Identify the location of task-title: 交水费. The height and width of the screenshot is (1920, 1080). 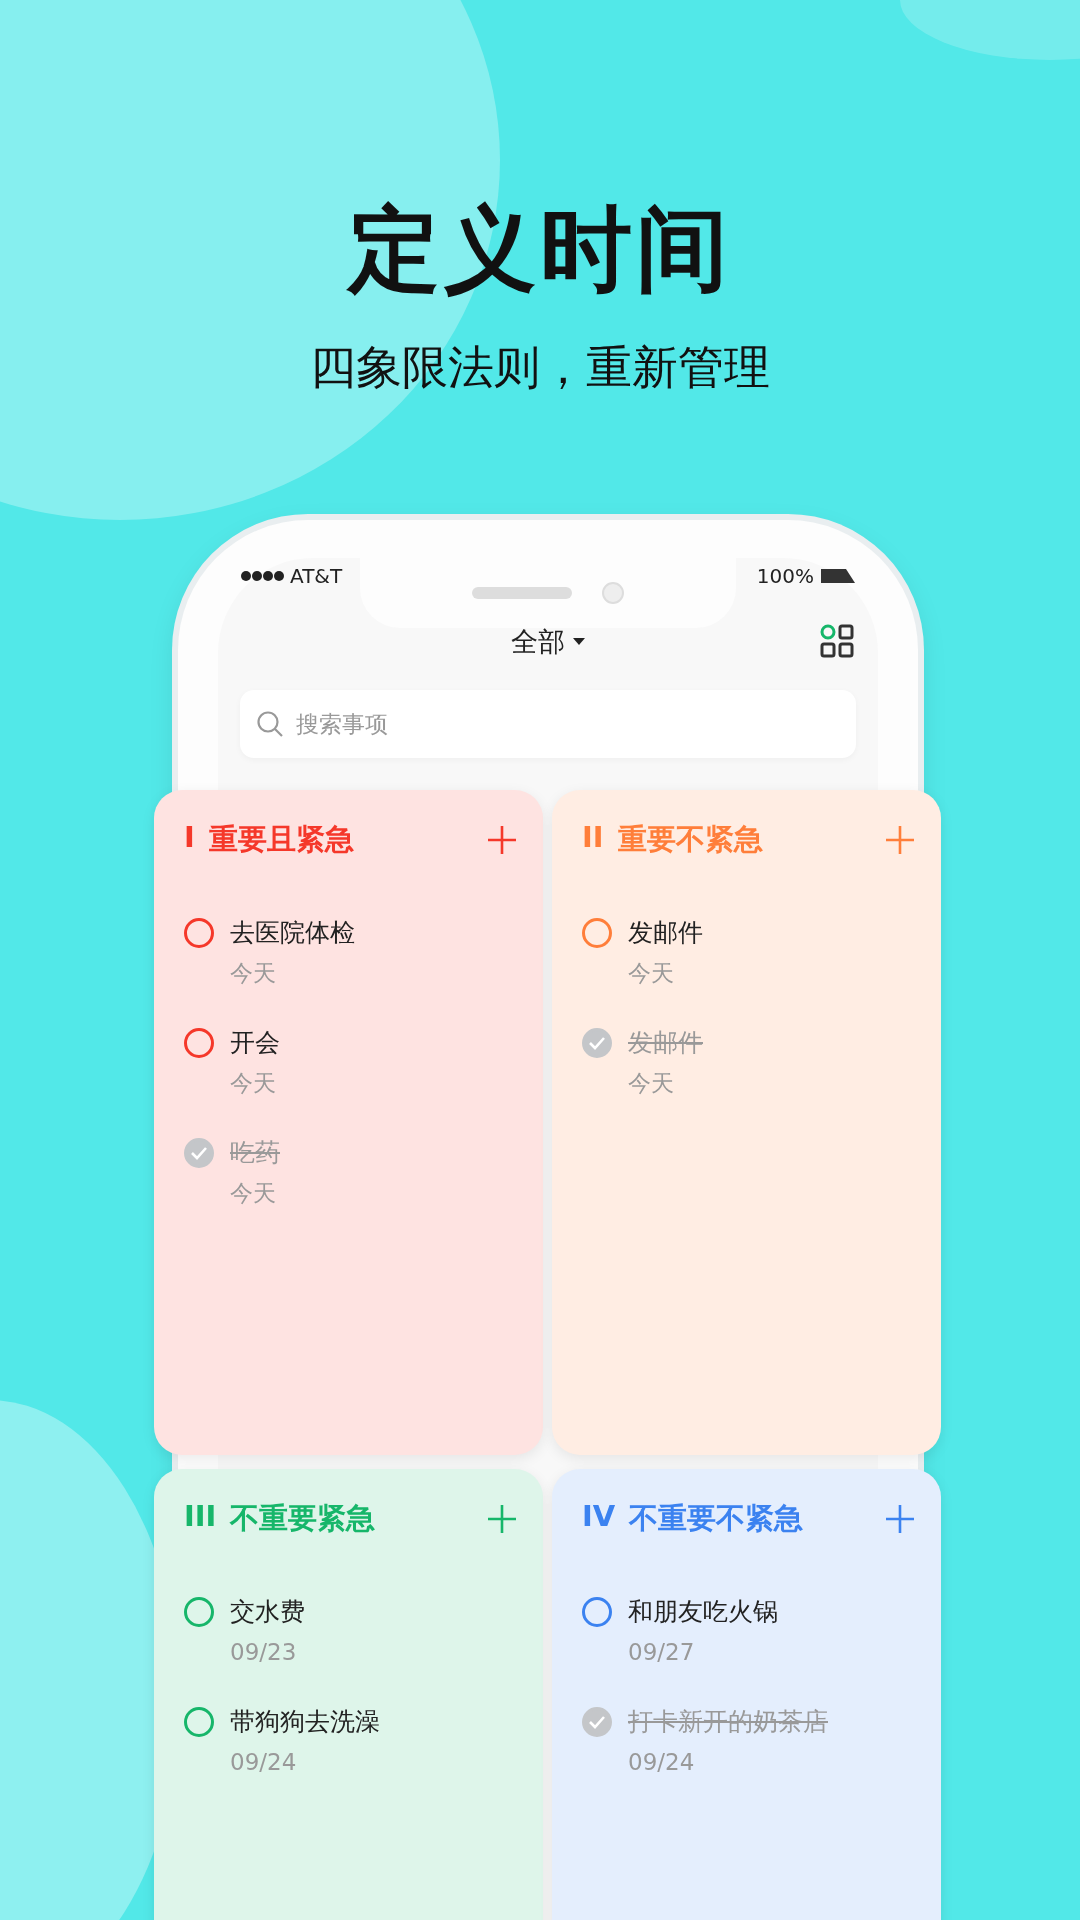
(267, 1612).